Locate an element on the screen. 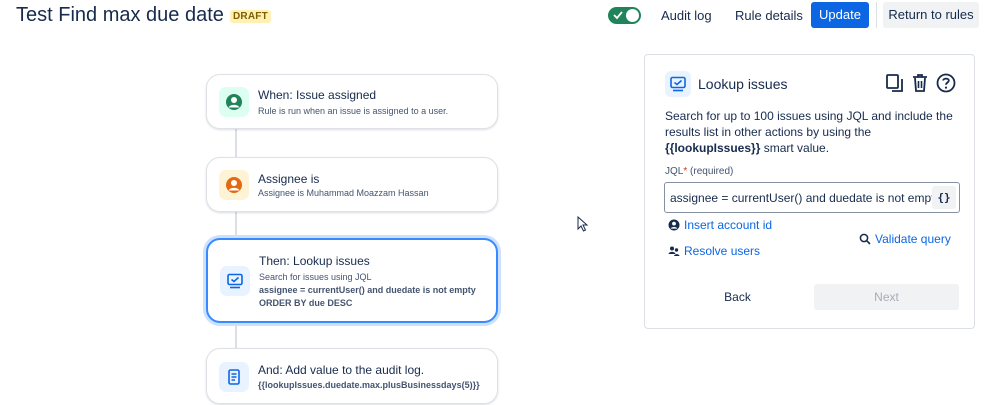 The image size is (999, 405). insert-account-id-link: Insert account id is located at coordinates (728, 225).